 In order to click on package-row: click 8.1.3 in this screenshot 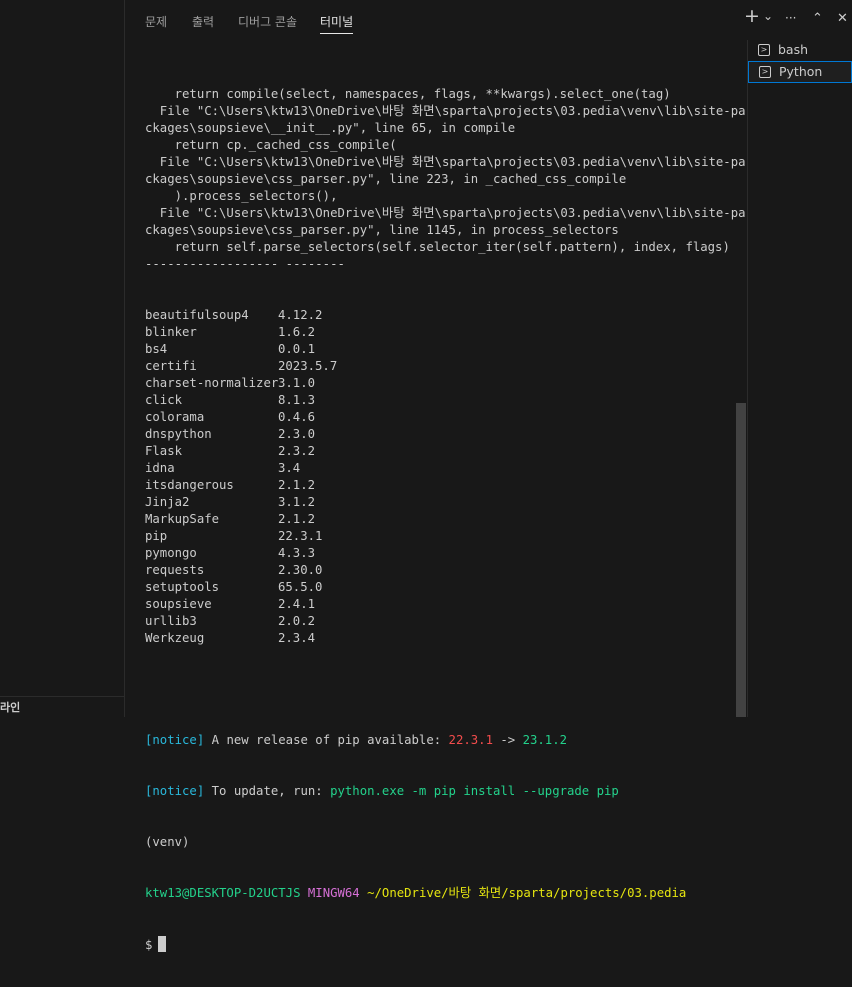, I will do `click(440, 400)`.